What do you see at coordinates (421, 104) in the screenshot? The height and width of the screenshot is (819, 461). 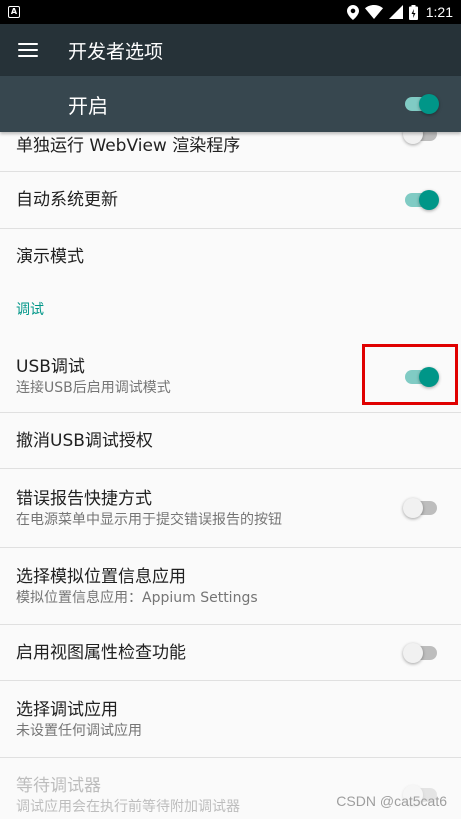 I see `master-switch` at bounding box center [421, 104].